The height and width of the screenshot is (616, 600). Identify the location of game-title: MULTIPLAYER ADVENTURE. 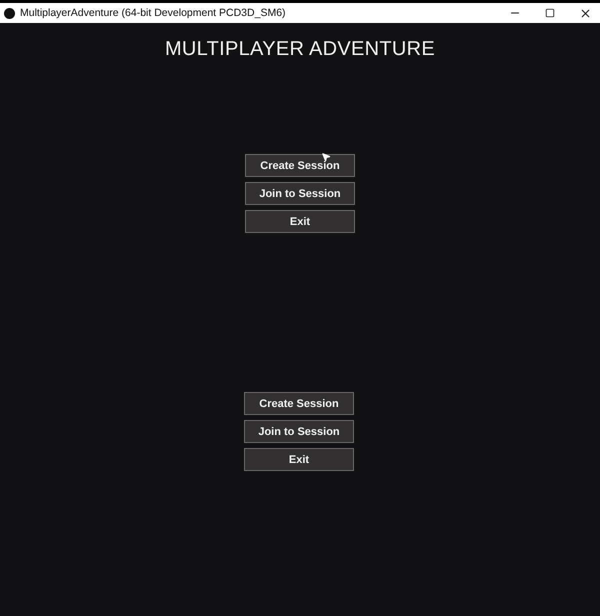
(300, 49).